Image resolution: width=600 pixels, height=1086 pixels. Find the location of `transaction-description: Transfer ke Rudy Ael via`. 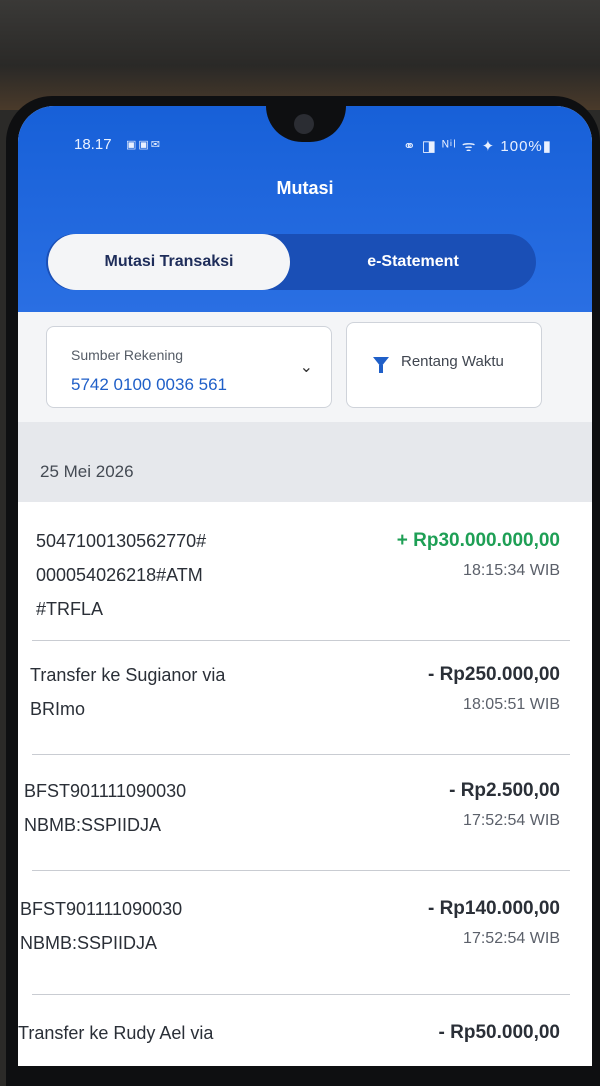

transaction-description: Transfer ke Rudy Ael via is located at coordinates (116, 1033).